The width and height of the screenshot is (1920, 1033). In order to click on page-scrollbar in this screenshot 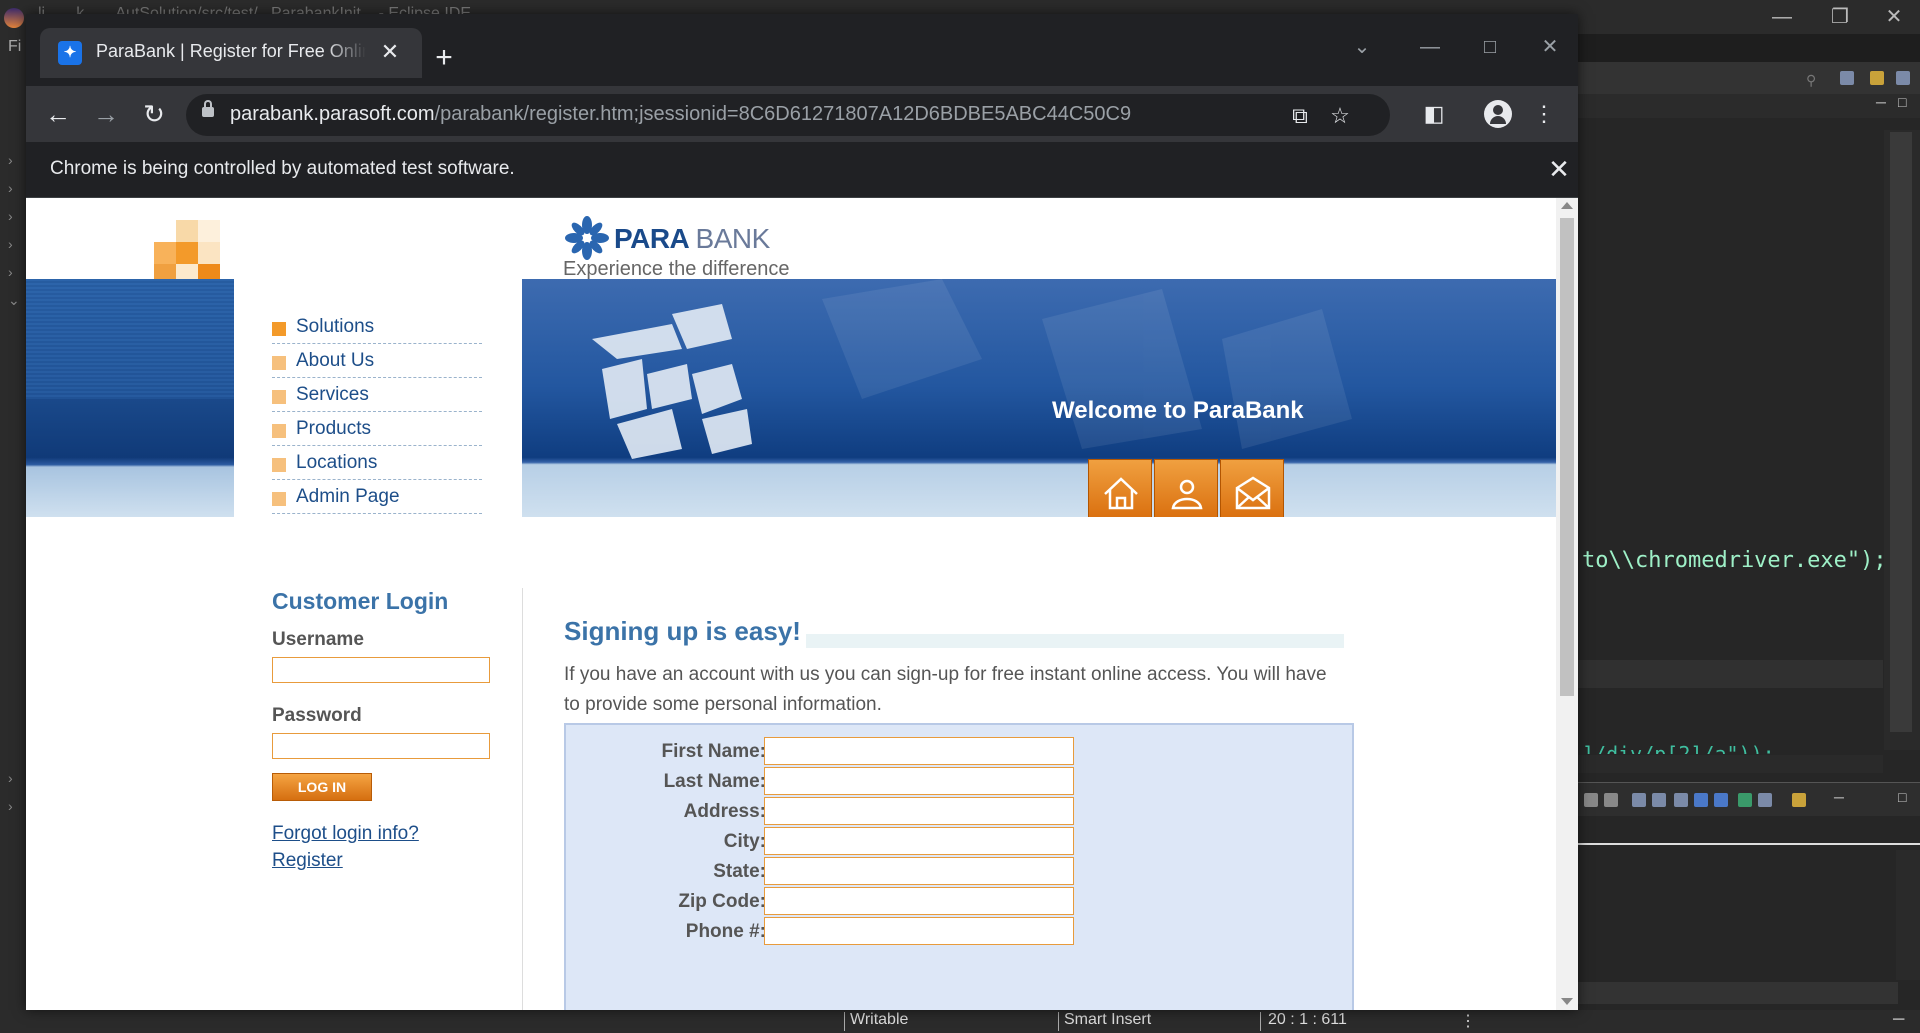, I will do `click(1567, 604)`.